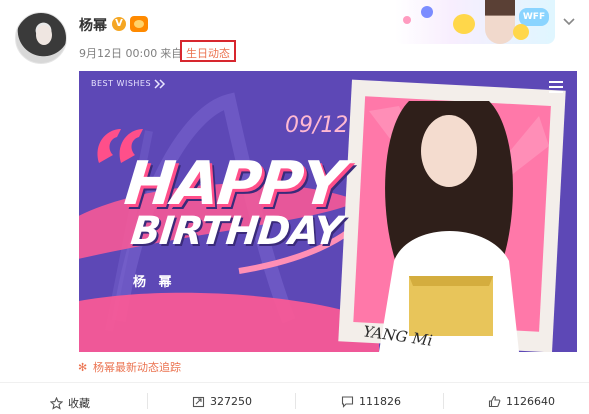  What do you see at coordinates (569, 21) in the screenshot?
I see `chevron-down-icon` at bounding box center [569, 21].